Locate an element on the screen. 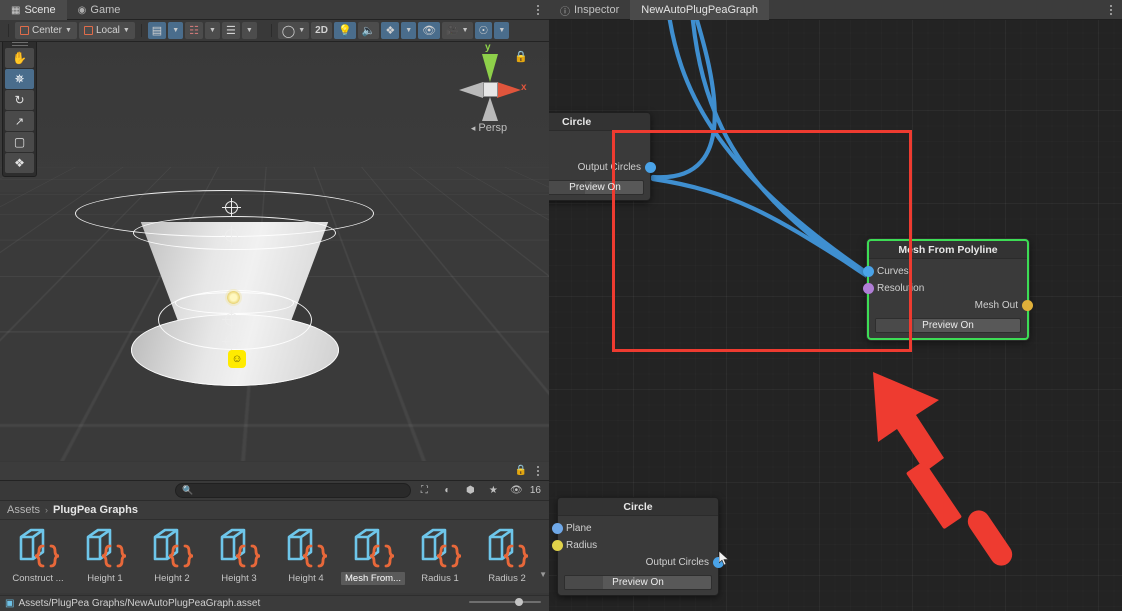 This screenshot has width=1122, height=611. draw-mode-button: ◯ ▼ is located at coordinates (293, 30).